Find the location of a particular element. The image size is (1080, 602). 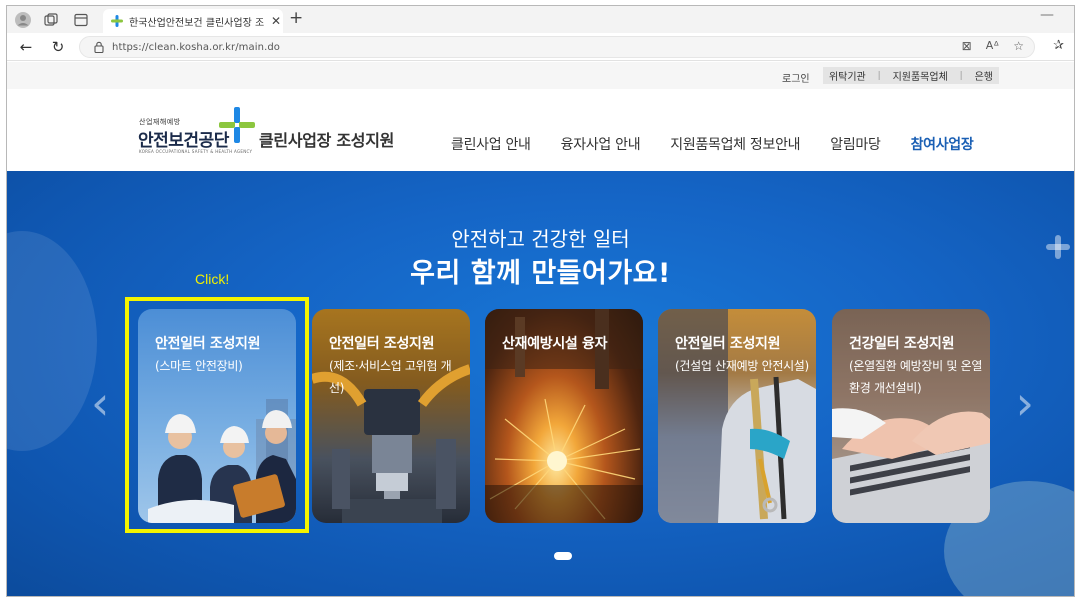

utility-links: 위탁기관 | 지원품목업체 | 은행 is located at coordinates (911, 75).